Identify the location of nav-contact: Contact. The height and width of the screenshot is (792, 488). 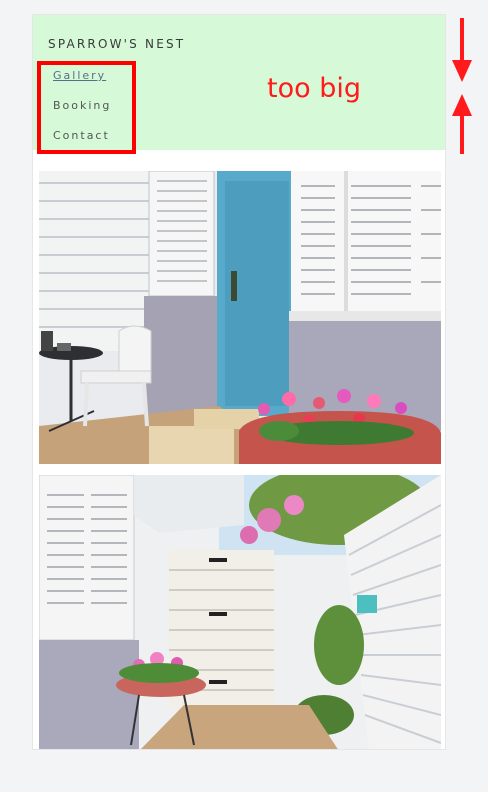
(81, 135).